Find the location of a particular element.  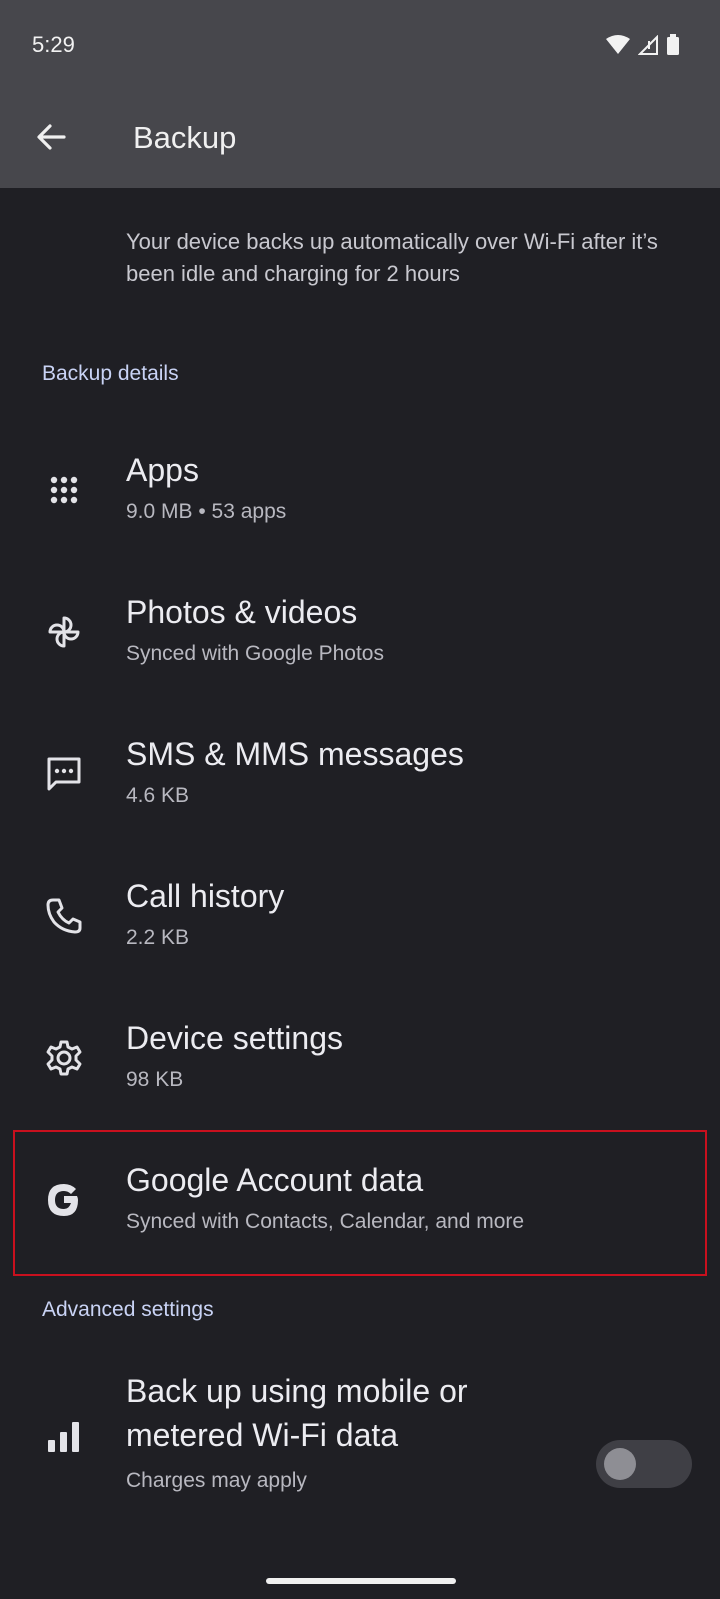

gear-icon is located at coordinates (64, 1058).